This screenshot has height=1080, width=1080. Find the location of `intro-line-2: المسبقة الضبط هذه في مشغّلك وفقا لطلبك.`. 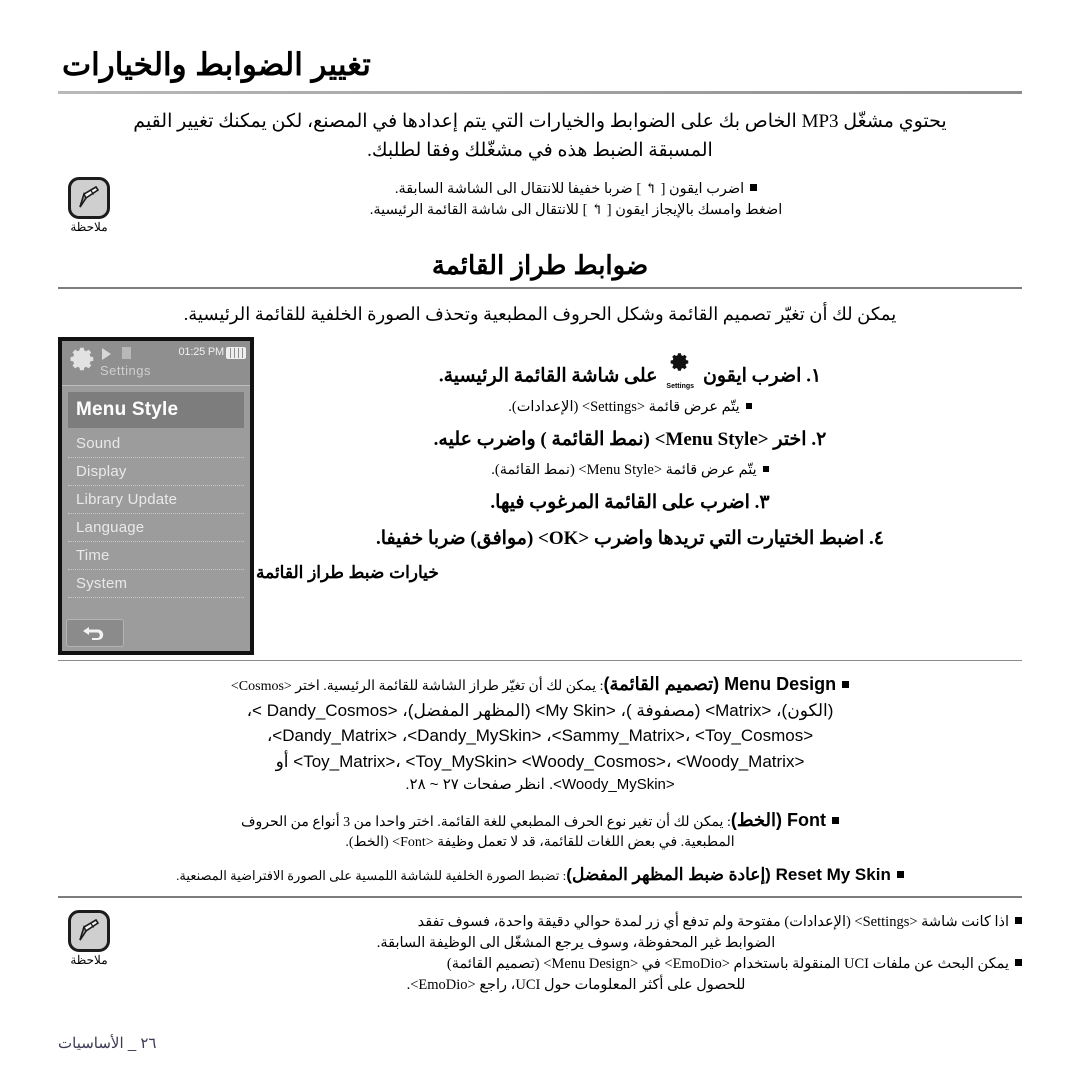

intro-line-2: المسبقة الضبط هذه في مشغّلك وفقا لطلبك. is located at coordinates (540, 150).